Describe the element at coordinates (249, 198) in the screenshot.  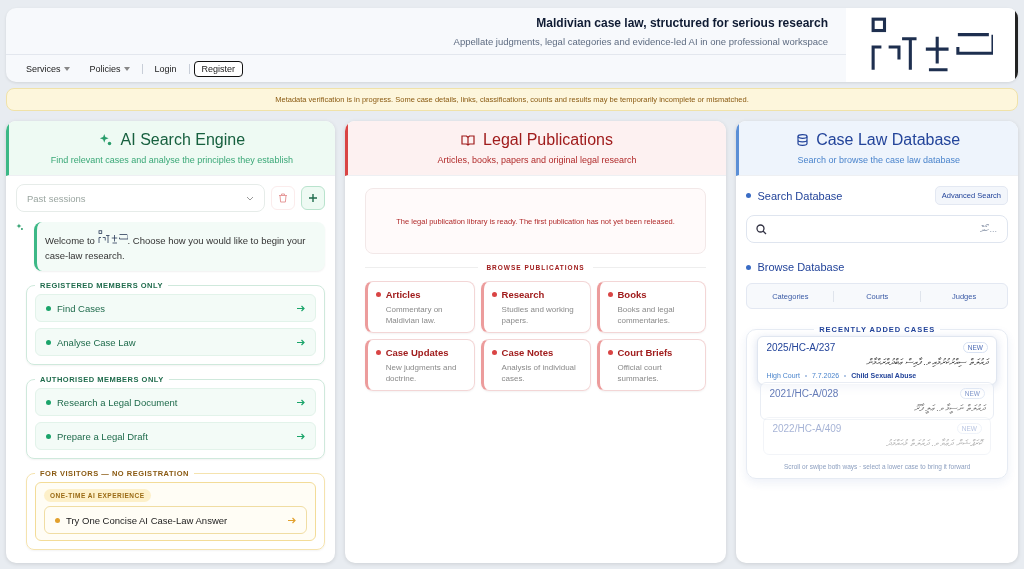
I see `chevron-icon` at that location.